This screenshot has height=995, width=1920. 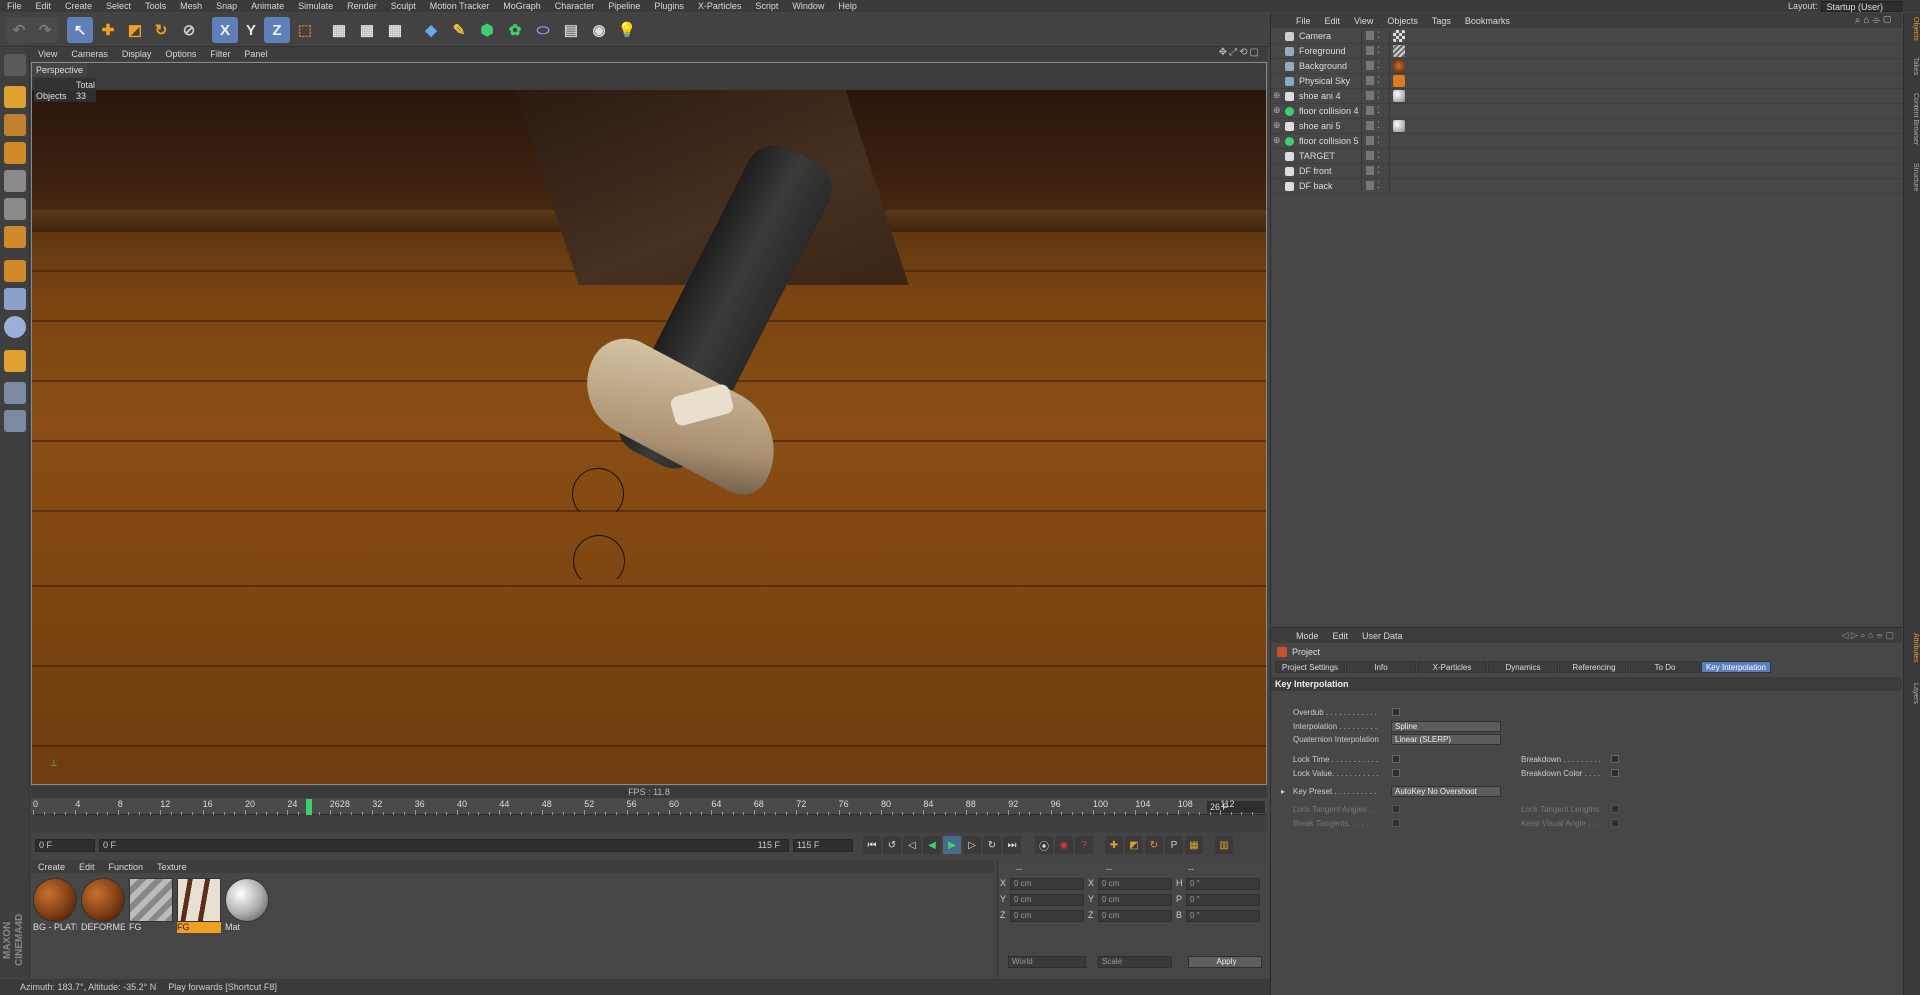 I want to click on tab-to-do: To Do, so click(x=1665, y=667).